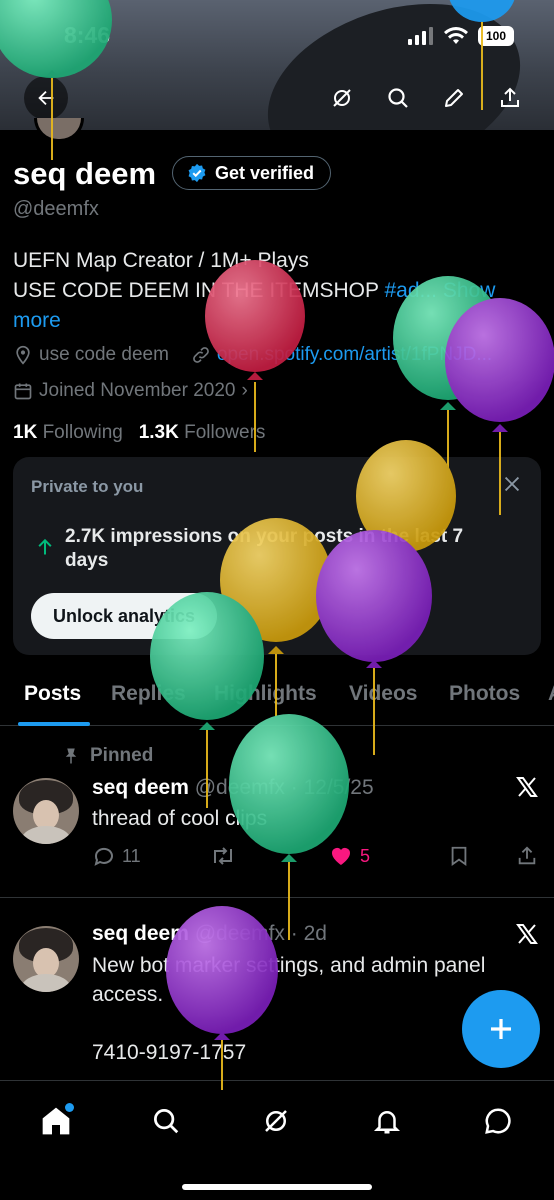 The width and height of the screenshot is (554, 1200). Describe the element at coordinates (71, 756) in the screenshot. I see `pin-icon` at that location.